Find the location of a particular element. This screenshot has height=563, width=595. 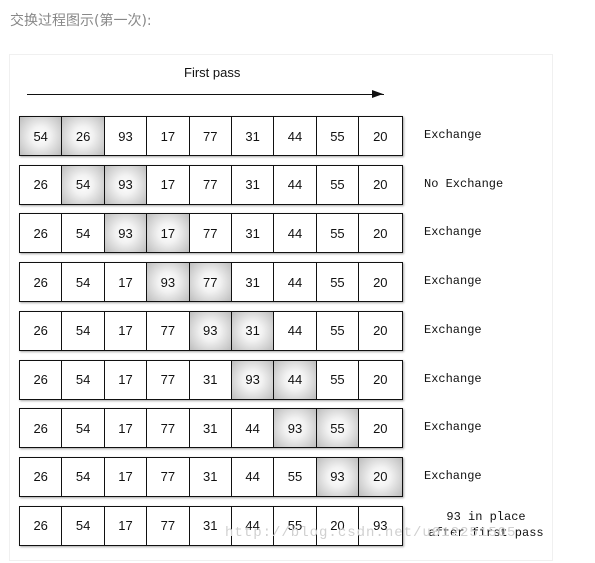

compared-cell: 26 is located at coordinates (83, 136).